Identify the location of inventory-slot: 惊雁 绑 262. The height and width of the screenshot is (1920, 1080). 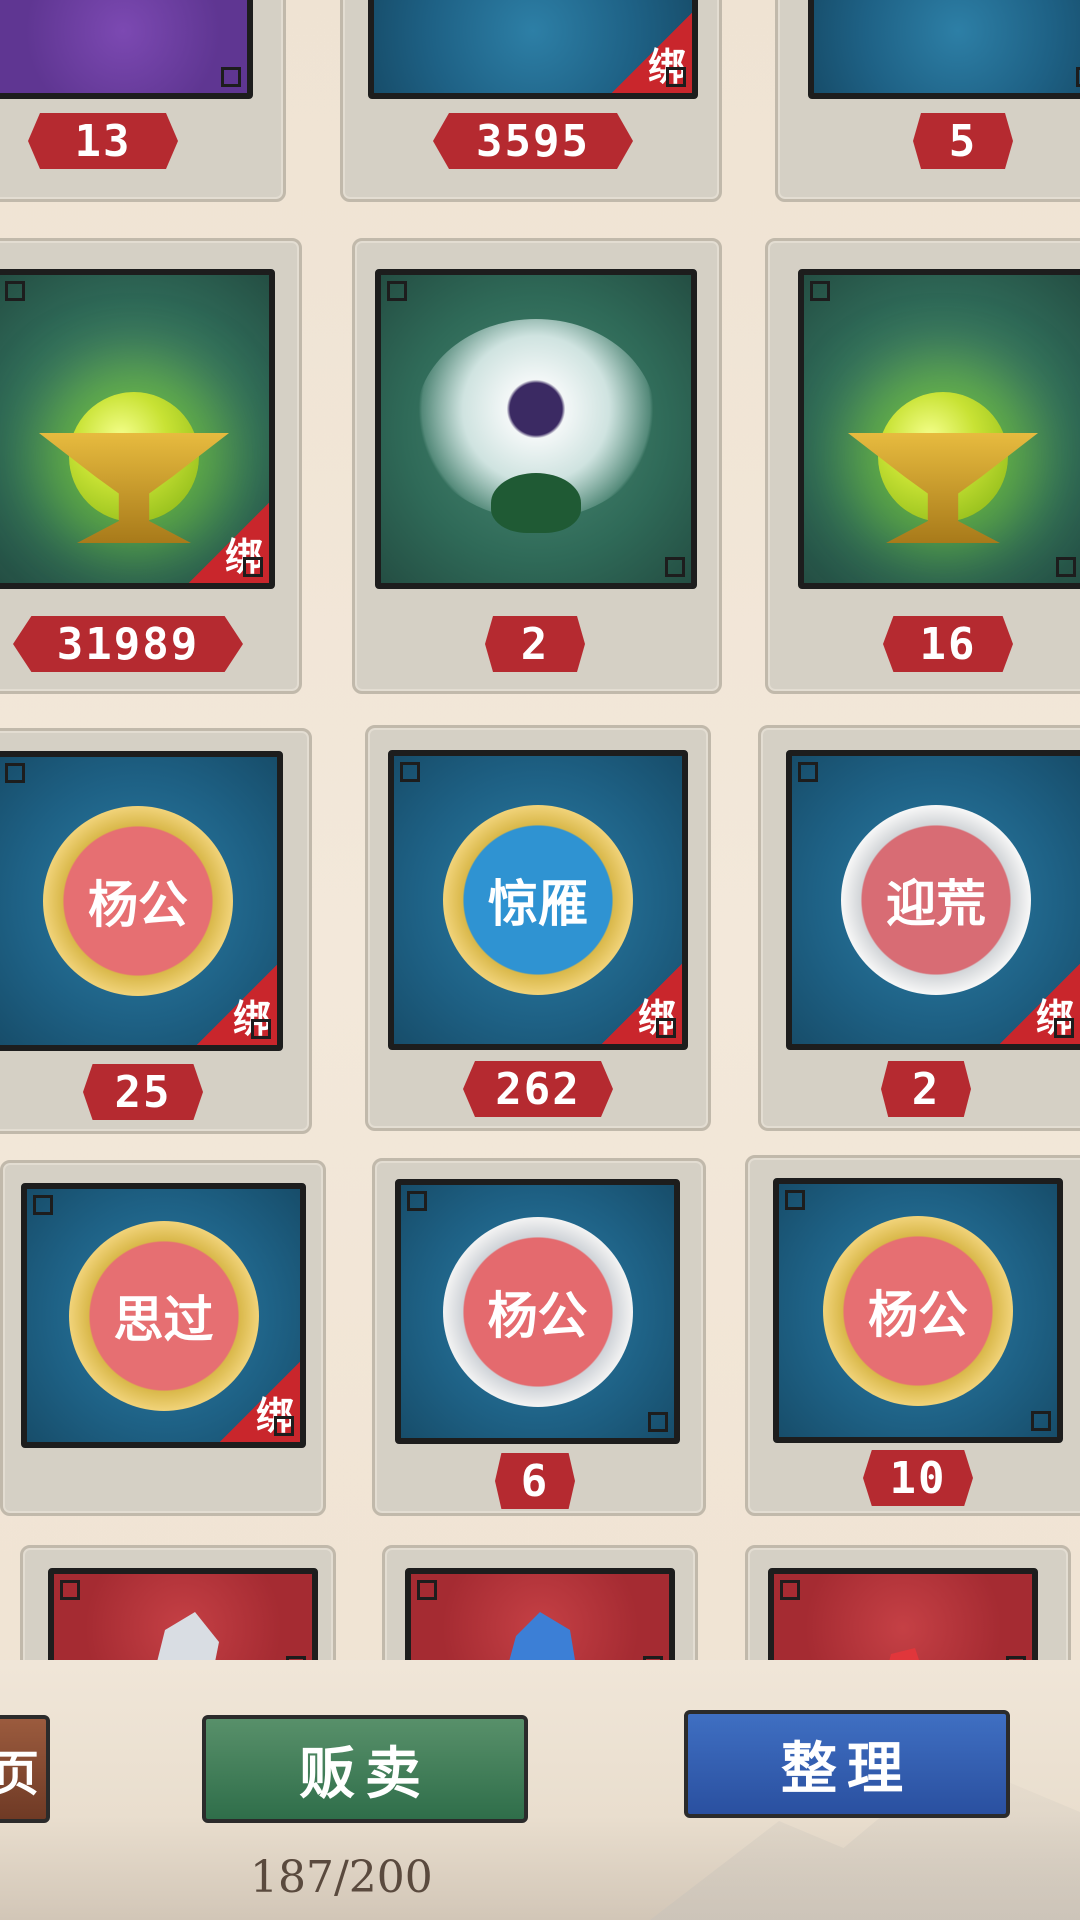
(538, 928).